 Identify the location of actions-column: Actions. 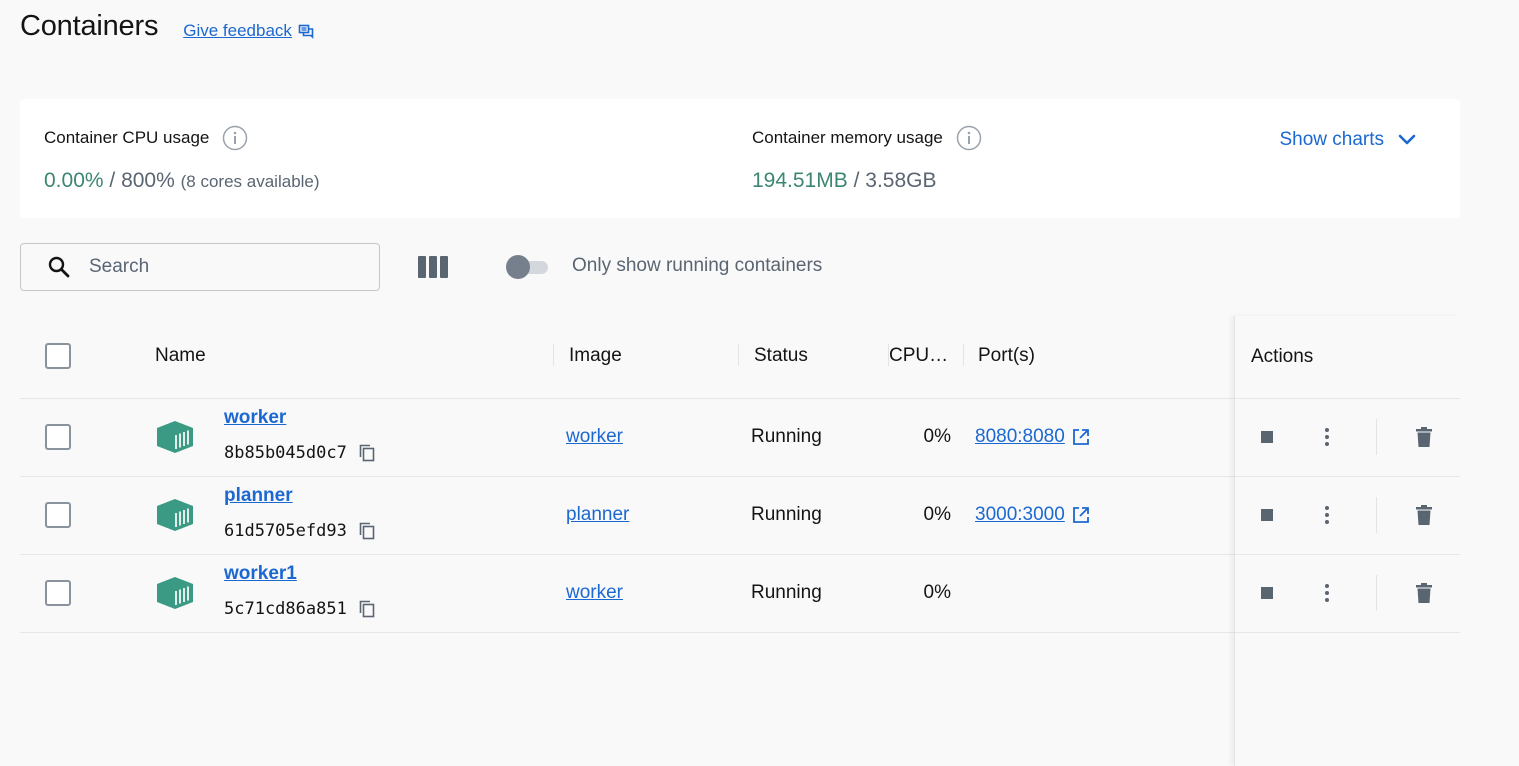
(1347, 541).